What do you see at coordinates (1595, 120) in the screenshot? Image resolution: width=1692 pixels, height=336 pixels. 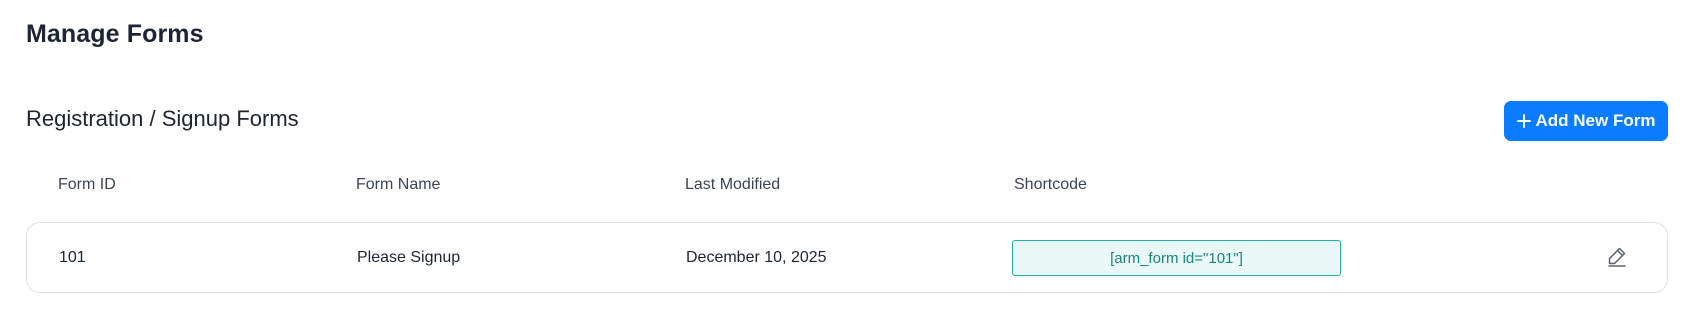 I see `add-new-form-label: Add New Form` at bounding box center [1595, 120].